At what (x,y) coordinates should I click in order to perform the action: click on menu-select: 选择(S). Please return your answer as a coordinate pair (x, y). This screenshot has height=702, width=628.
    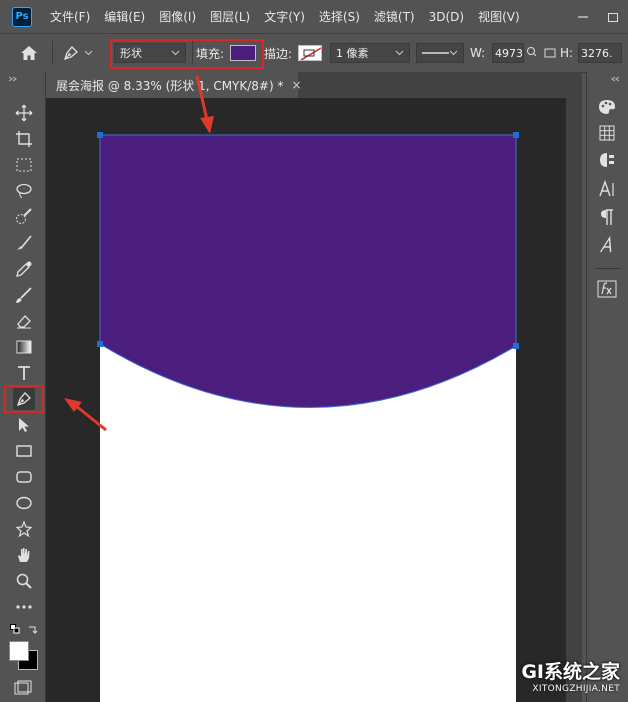
    Looking at the image, I should click on (339, 16).